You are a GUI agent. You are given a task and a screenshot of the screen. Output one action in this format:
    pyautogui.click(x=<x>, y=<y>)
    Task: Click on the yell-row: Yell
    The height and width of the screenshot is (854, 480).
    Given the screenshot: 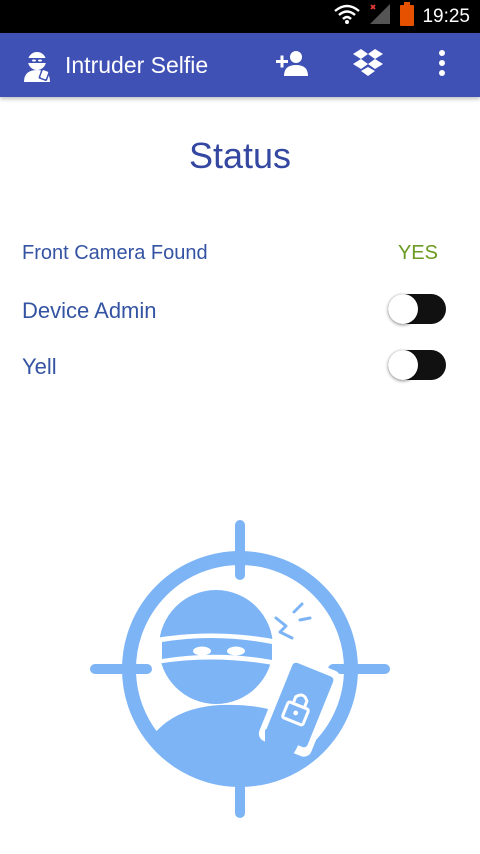 What is the action you would take?
    pyautogui.click(x=234, y=366)
    